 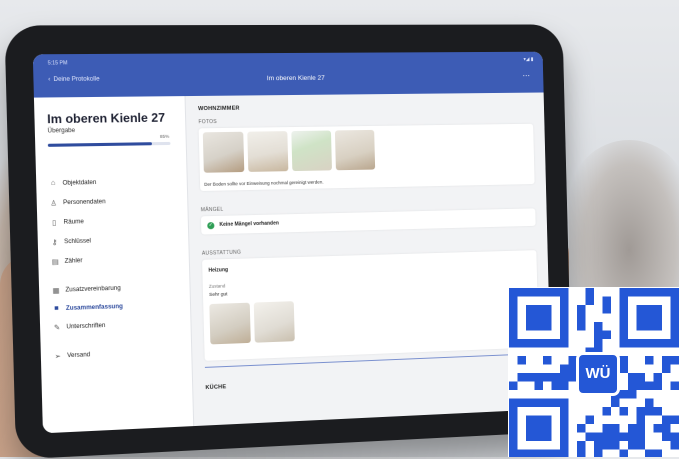 What do you see at coordinates (86, 290) in the screenshot?
I see `sidebar-item-zusatzvereinbarung: ▦ Zusatzvereinbarung` at bounding box center [86, 290].